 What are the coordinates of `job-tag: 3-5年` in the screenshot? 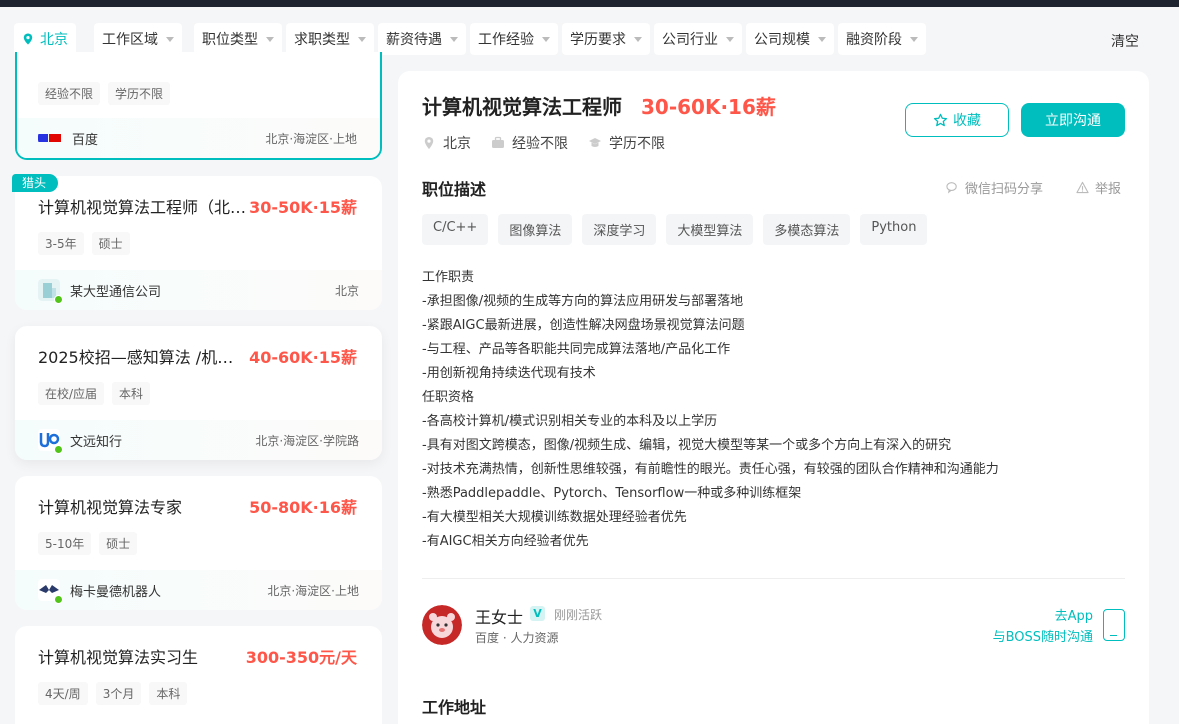 It's located at (61, 243).